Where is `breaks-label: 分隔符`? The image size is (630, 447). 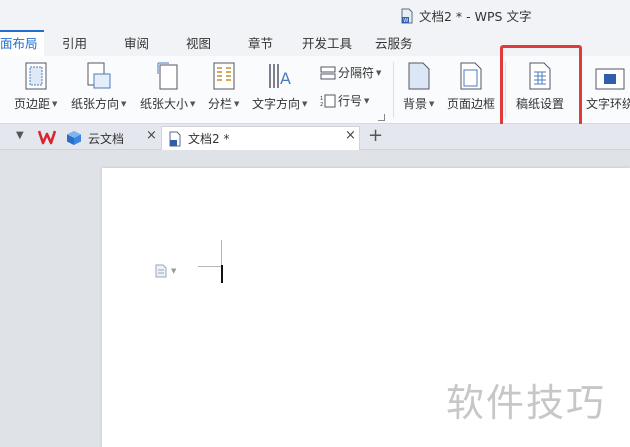
breaks-label: 分隔符 is located at coordinates (356, 73).